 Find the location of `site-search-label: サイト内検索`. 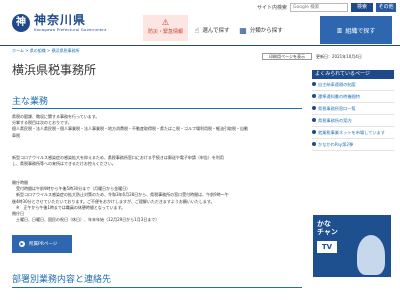

site-search-label: サイト内検索 is located at coordinates (271, 7).